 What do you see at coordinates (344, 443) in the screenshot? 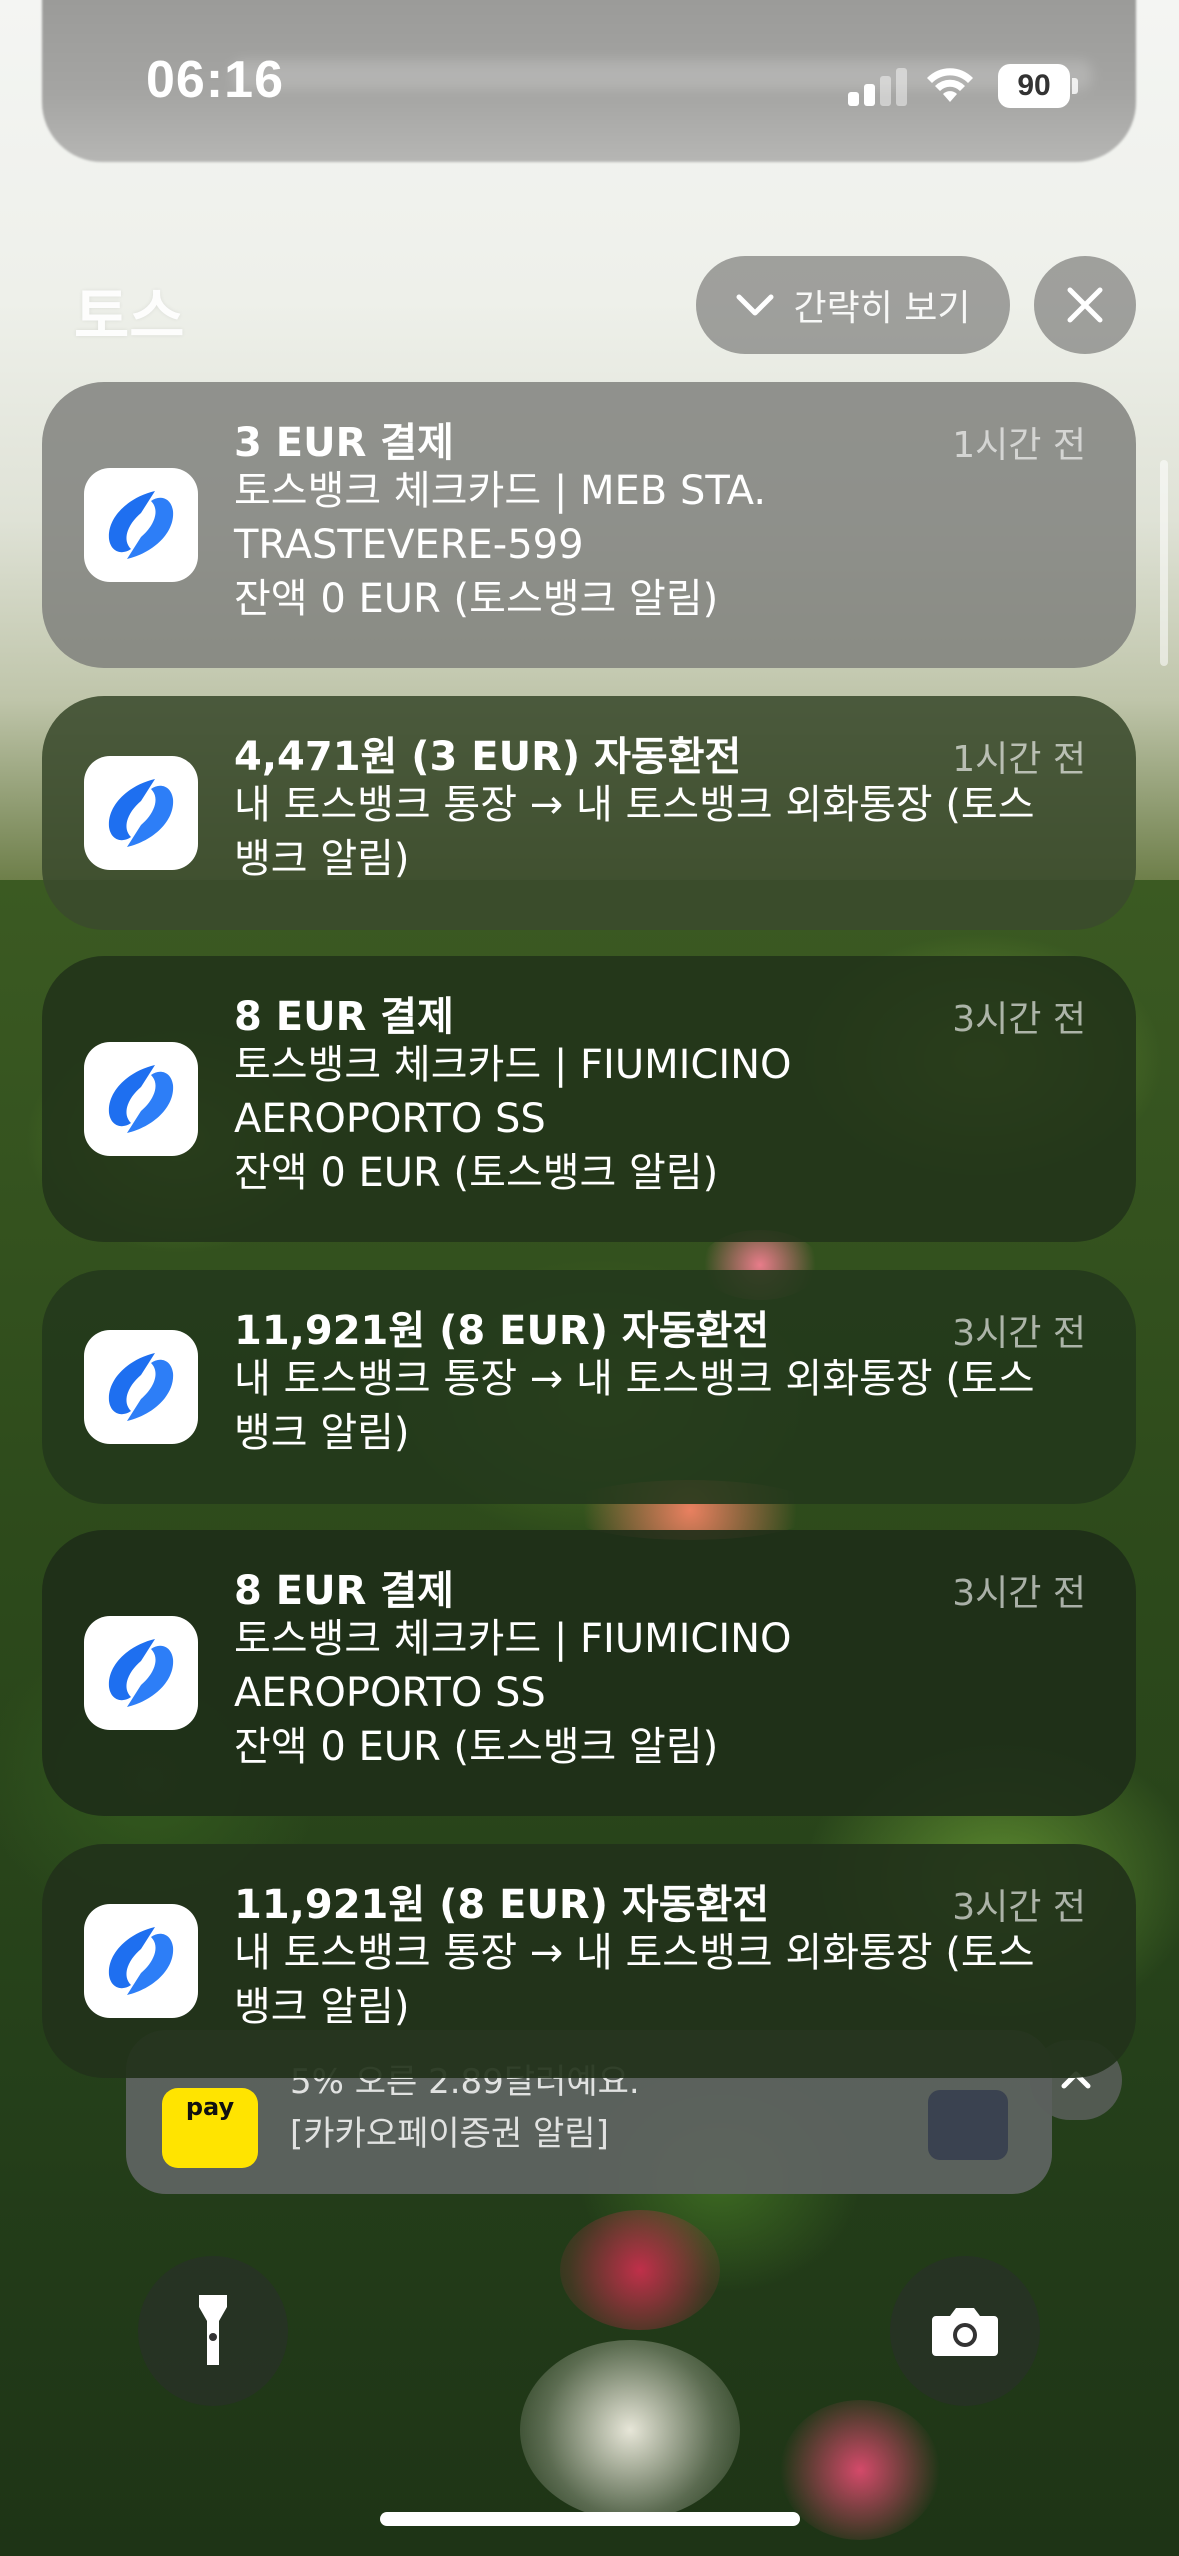
I see `notification-title: 3 EUR 결제` at bounding box center [344, 443].